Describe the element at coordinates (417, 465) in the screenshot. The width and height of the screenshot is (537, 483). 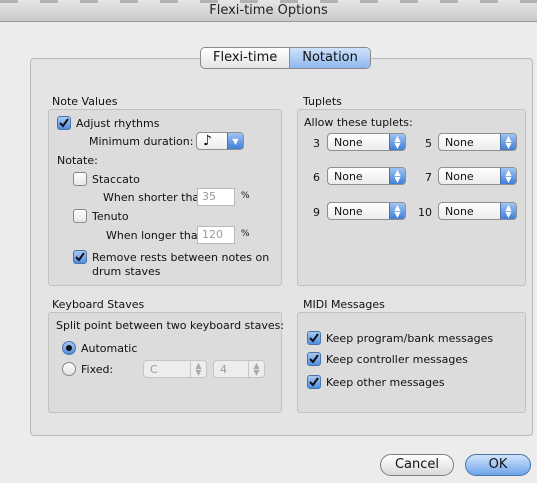
I see `cancel-button: Cancel` at that location.